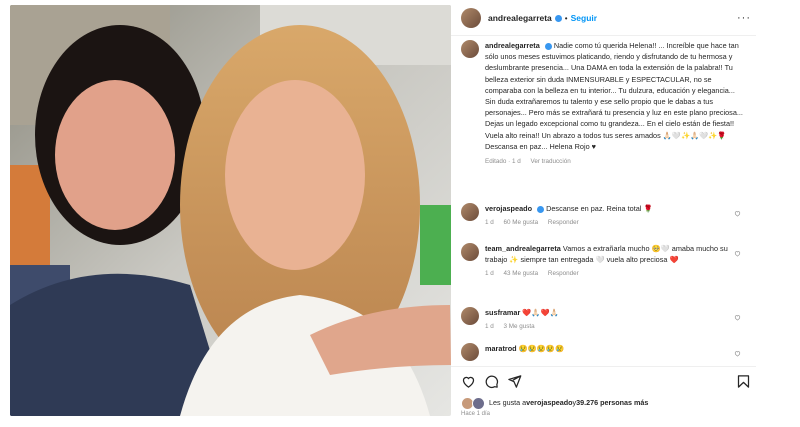 The width and height of the screenshot is (800, 427). I want to click on post-actions, so click(606, 381).